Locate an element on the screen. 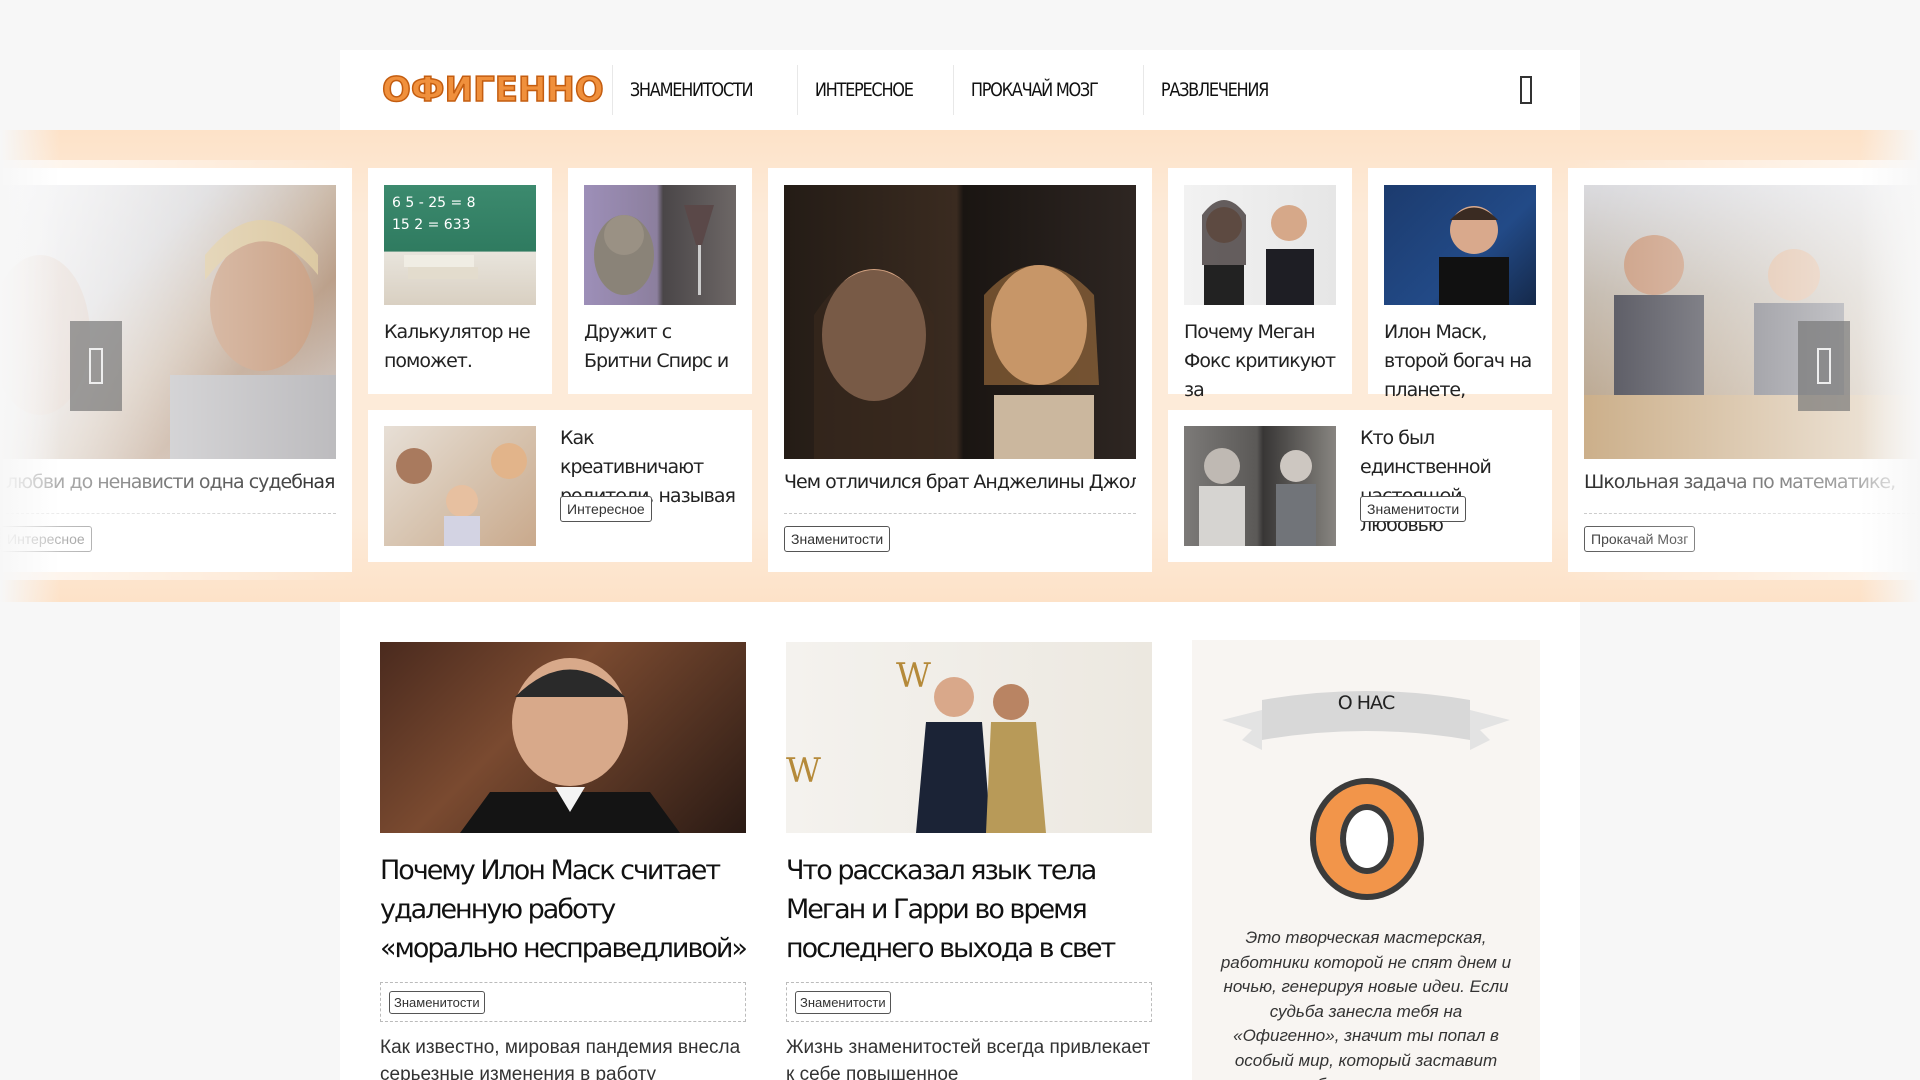  nav-item-celebrities: ЗНАМЕНИТОСТИ is located at coordinates (690, 90).